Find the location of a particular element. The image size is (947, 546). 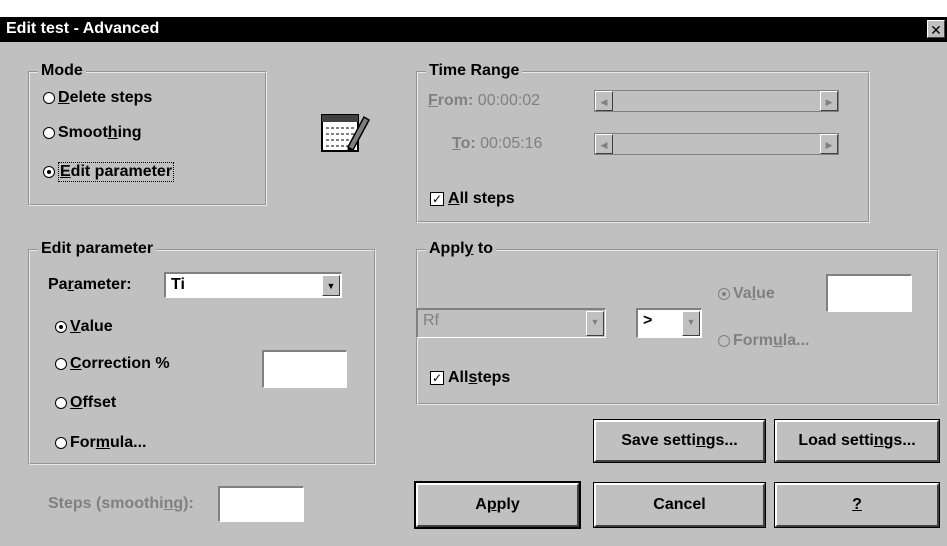

time-all-steps-checkbox: ✓ All steps is located at coordinates (472, 199).